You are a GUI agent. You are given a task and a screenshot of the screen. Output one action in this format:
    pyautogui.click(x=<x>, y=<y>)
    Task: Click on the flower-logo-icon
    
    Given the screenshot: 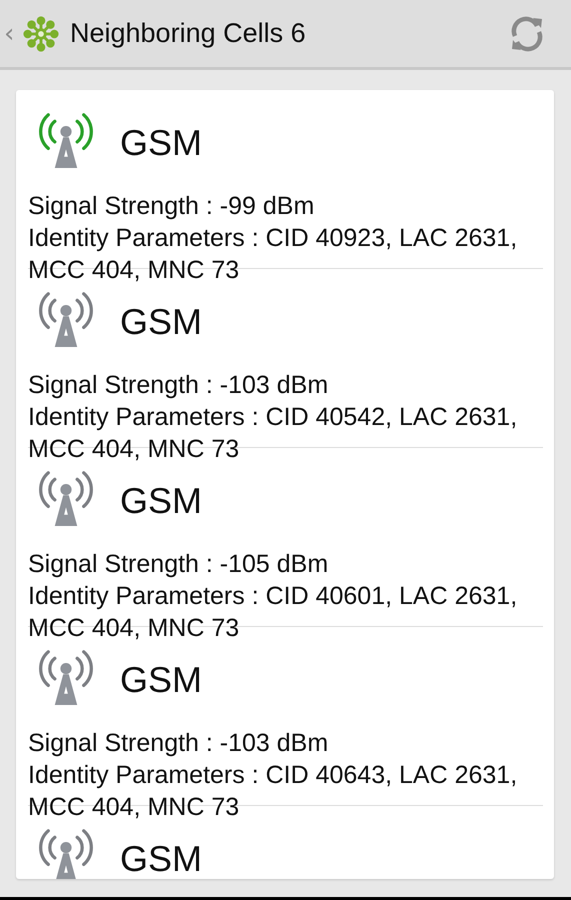 What is the action you would take?
    pyautogui.click(x=41, y=33)
    